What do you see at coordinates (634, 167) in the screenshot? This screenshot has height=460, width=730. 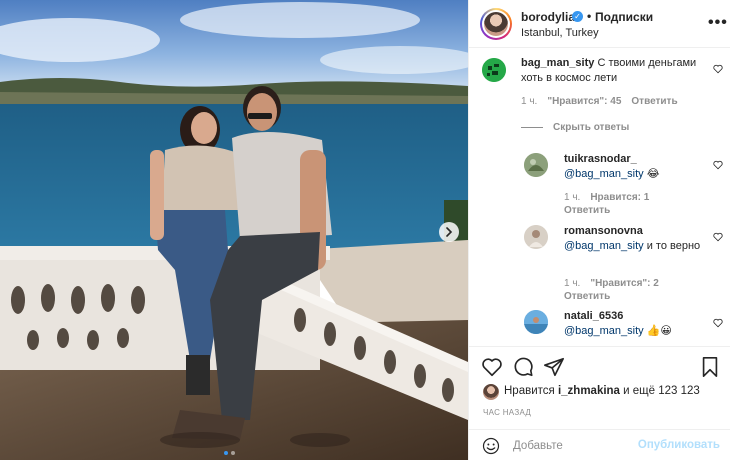 I see `reply-body: tuikrasnodar_ @bag_man_sity 😂` at bounding box center [634, 167].